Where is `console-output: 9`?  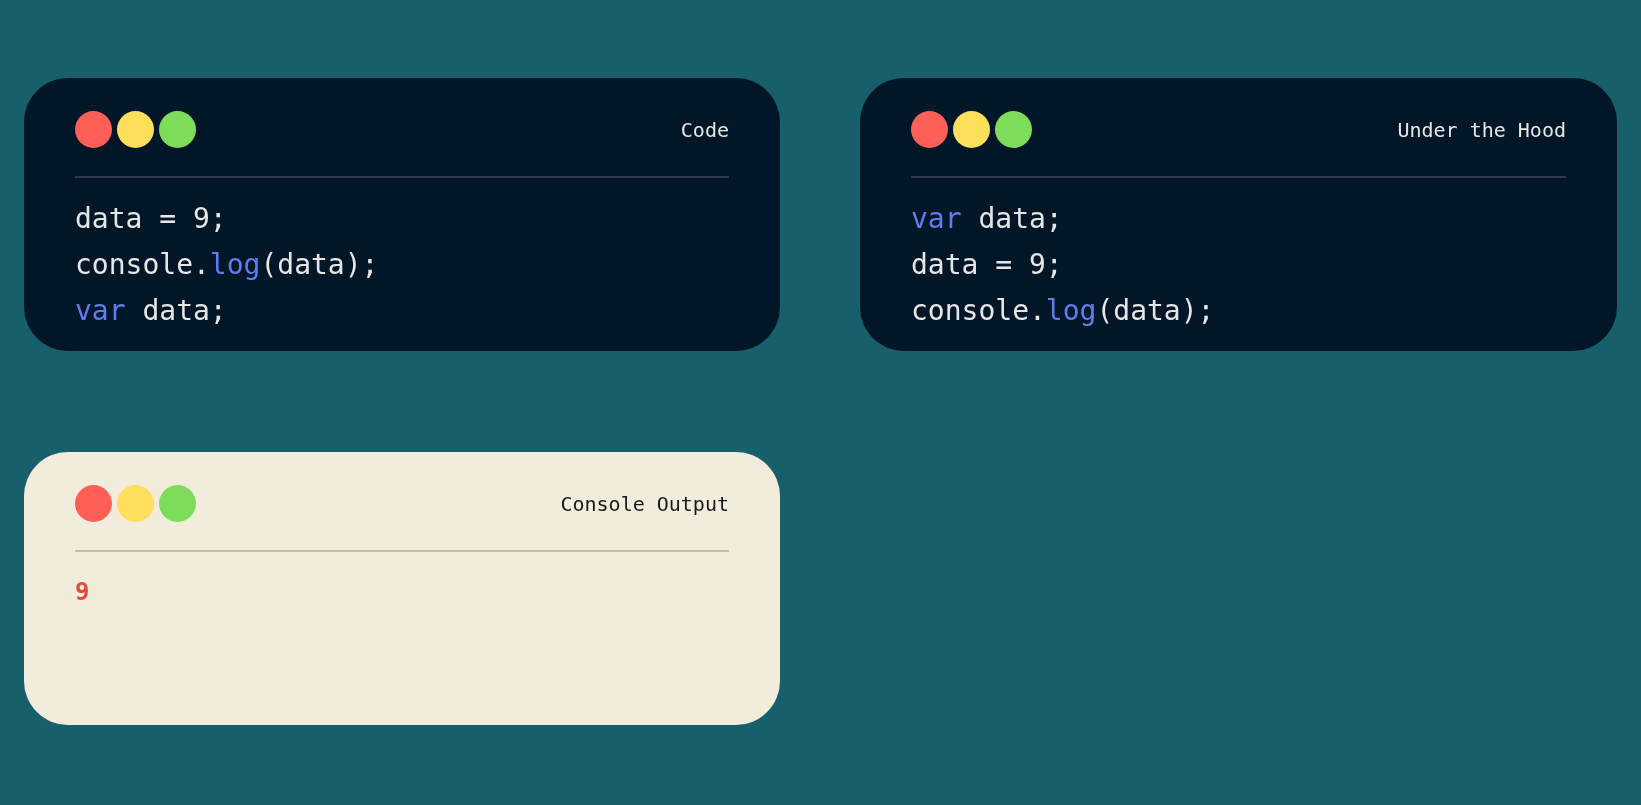 console-output: 9 is located at coordinates (83, 592).